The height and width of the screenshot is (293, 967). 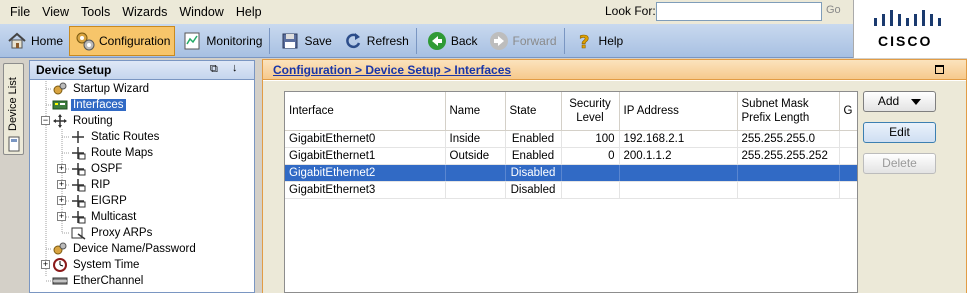 I want to click on look-for-input, so click(x=739, y=11).